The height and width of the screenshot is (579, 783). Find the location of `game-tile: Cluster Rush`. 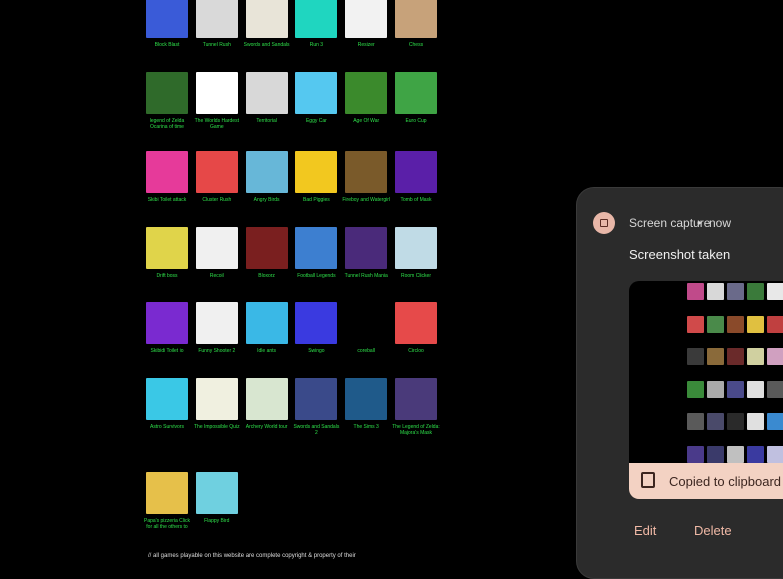

game-tile: Cluster Rush is located at coordinates (217, 177).